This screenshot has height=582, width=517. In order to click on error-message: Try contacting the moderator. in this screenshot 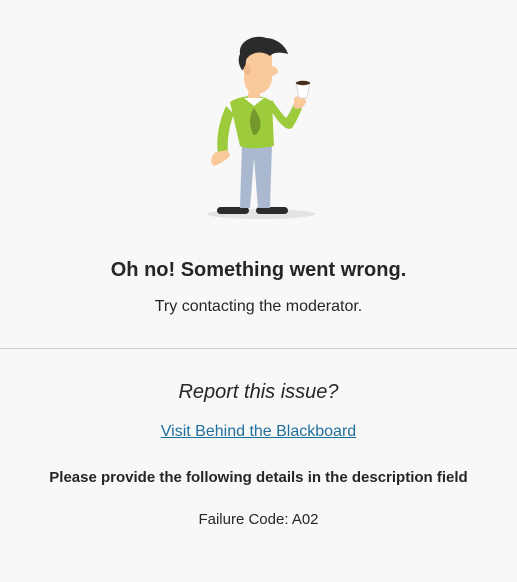, I will do `click(258, 306)`.